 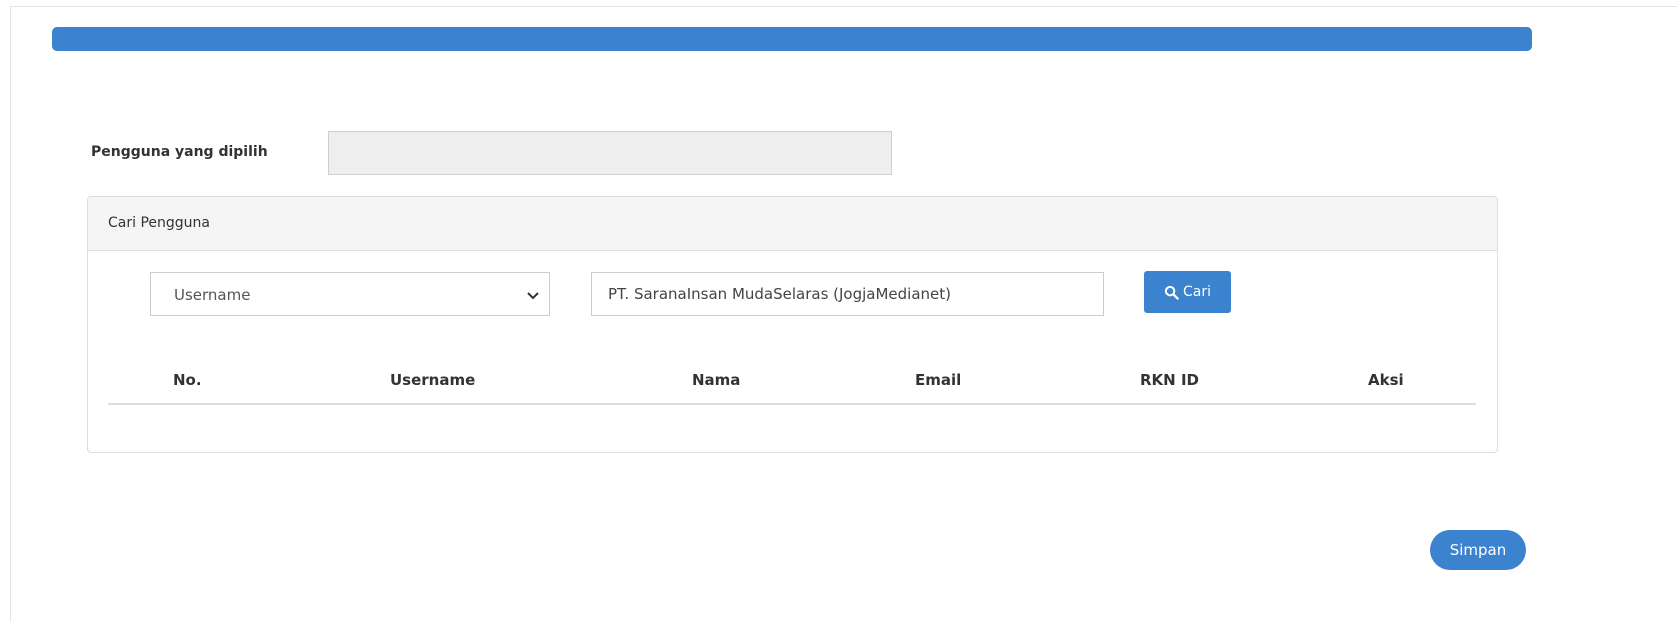 I want to click on selected-user-field, so click(x=610, y=153).